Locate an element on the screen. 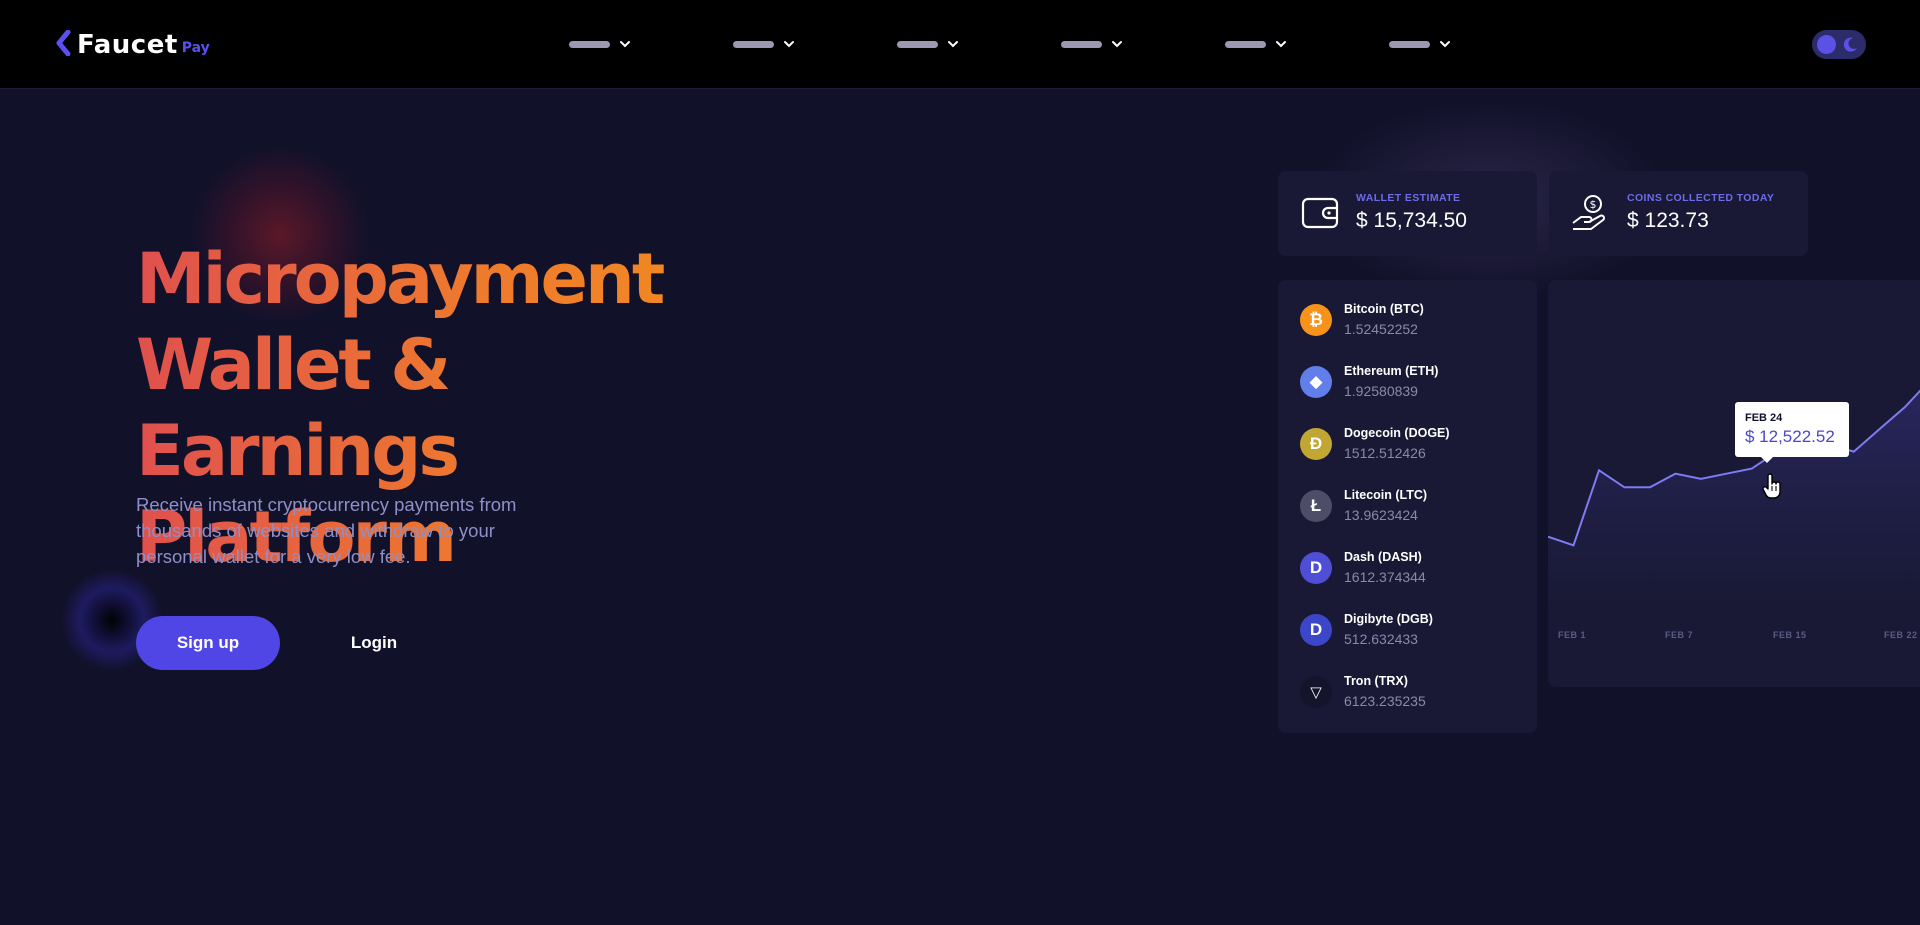 This screenshot has height=925, width=1920. wallet-estimate-card: WALLET ESTIMATE $ 15,734.50 is located at coordinates (1407, 213).